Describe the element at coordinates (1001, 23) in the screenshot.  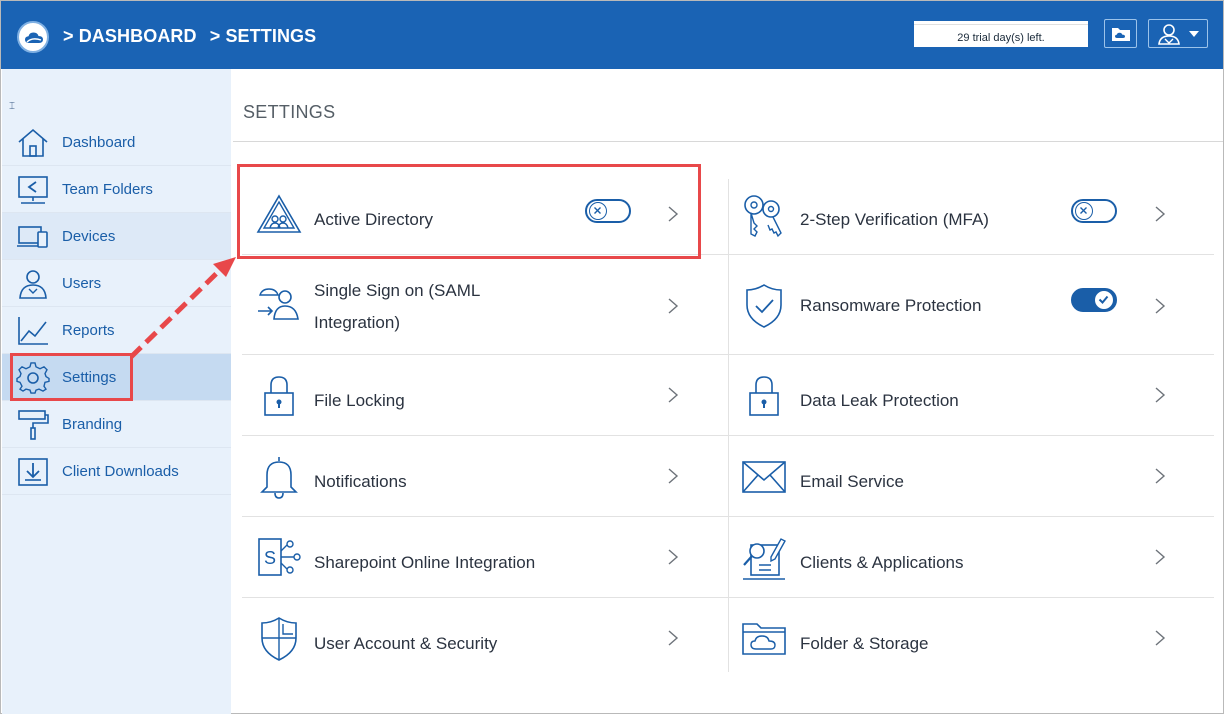
I see `trial-progress-bar` at that location.